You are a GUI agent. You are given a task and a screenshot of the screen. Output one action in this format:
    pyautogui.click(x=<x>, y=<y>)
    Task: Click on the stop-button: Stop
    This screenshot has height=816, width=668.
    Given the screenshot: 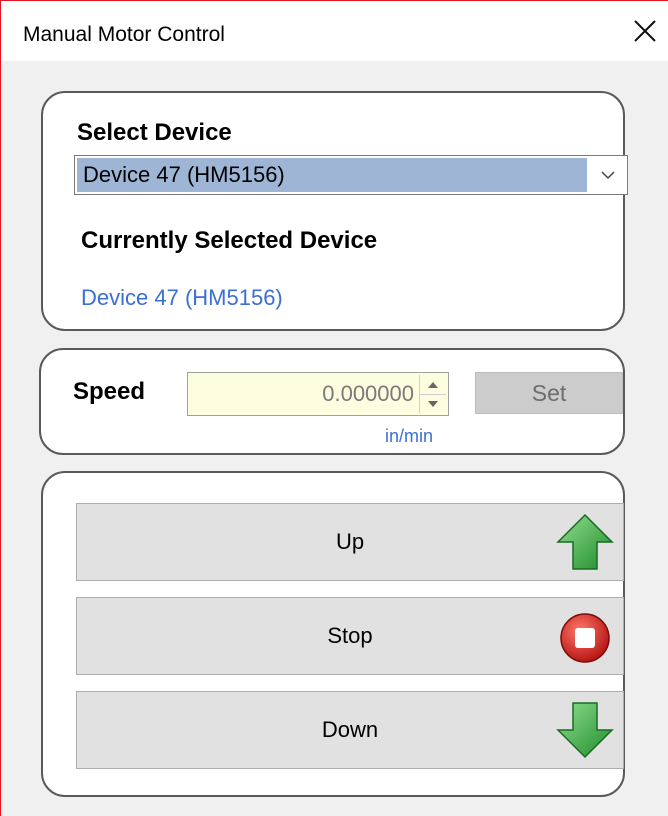 What is the action you would take?
    pyautogui.click(x=350, y=636)
    